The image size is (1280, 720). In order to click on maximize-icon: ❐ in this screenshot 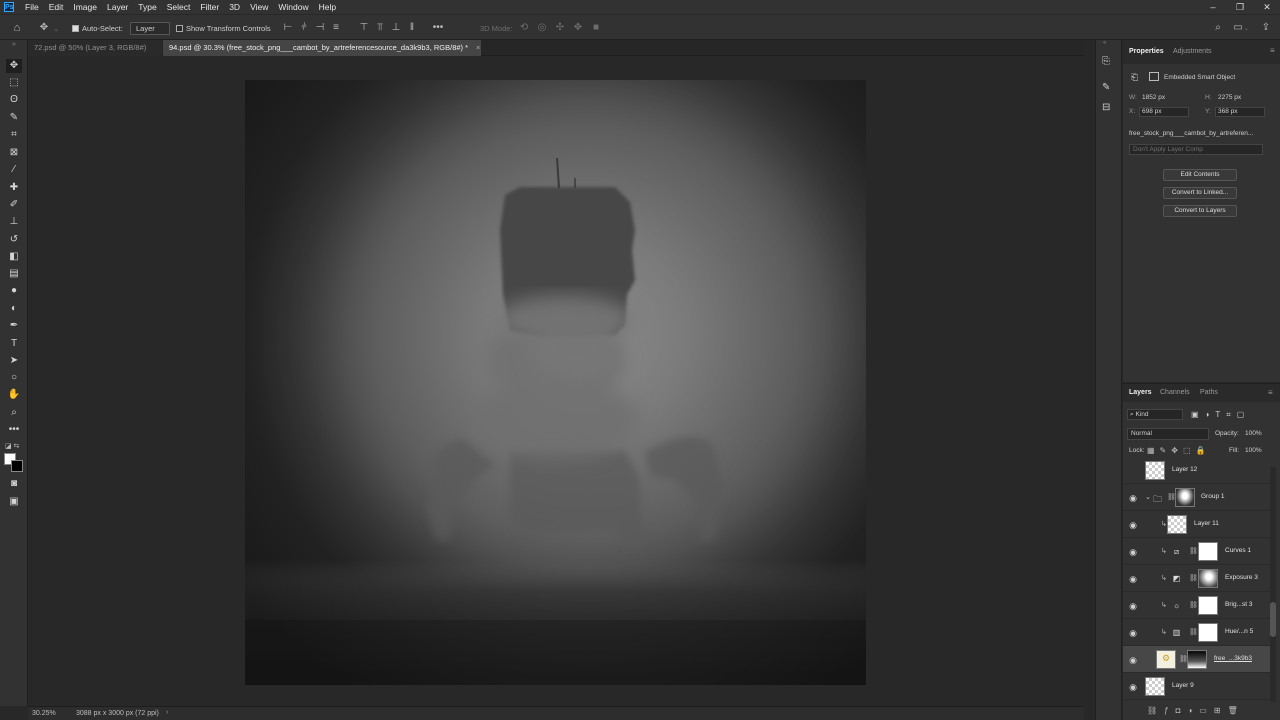, I will do `click(1240, 7)`.